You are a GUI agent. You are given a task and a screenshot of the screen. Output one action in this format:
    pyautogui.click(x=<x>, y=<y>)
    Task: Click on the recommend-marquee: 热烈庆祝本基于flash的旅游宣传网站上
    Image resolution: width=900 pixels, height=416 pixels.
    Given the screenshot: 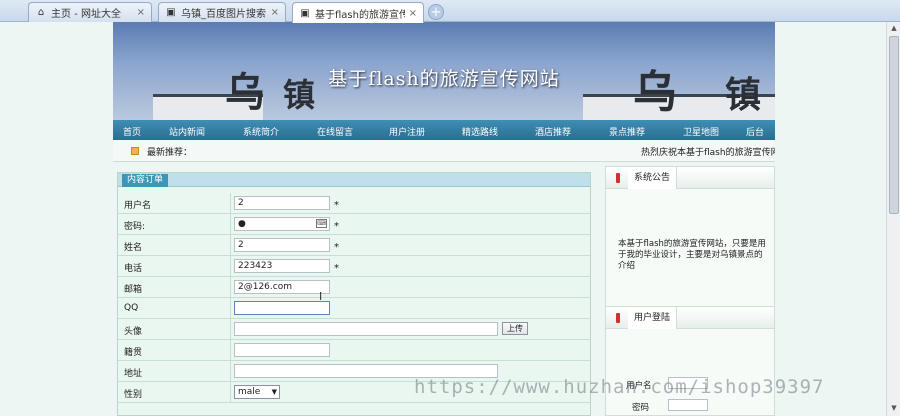 What is the action you would take?
    pyautogui.click(x=708, y=151)
    